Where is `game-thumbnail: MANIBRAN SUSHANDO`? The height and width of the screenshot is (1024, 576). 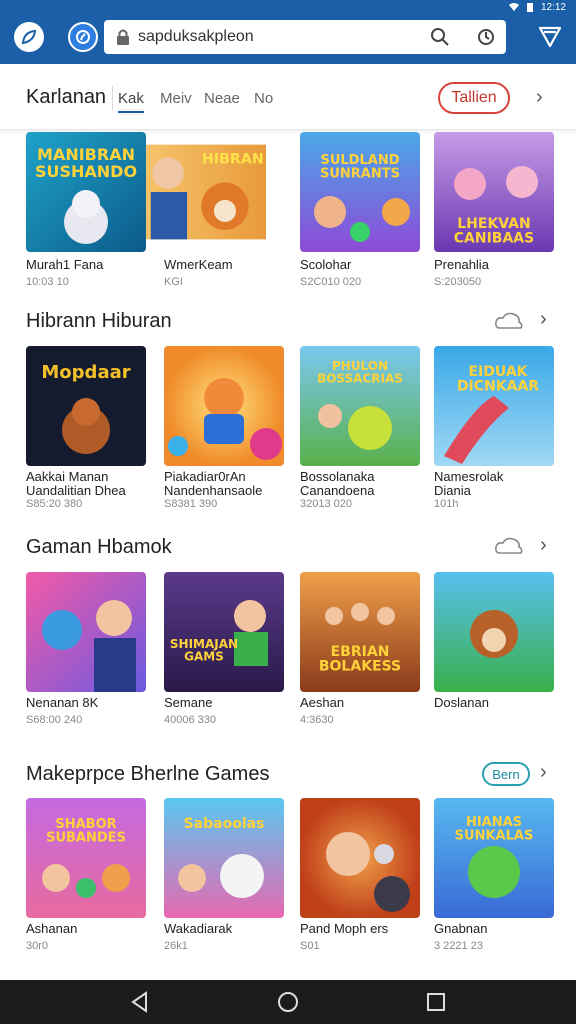
game-thumbnail: MANIBRAN SUSHANDO is located at coordinates (86, 192).